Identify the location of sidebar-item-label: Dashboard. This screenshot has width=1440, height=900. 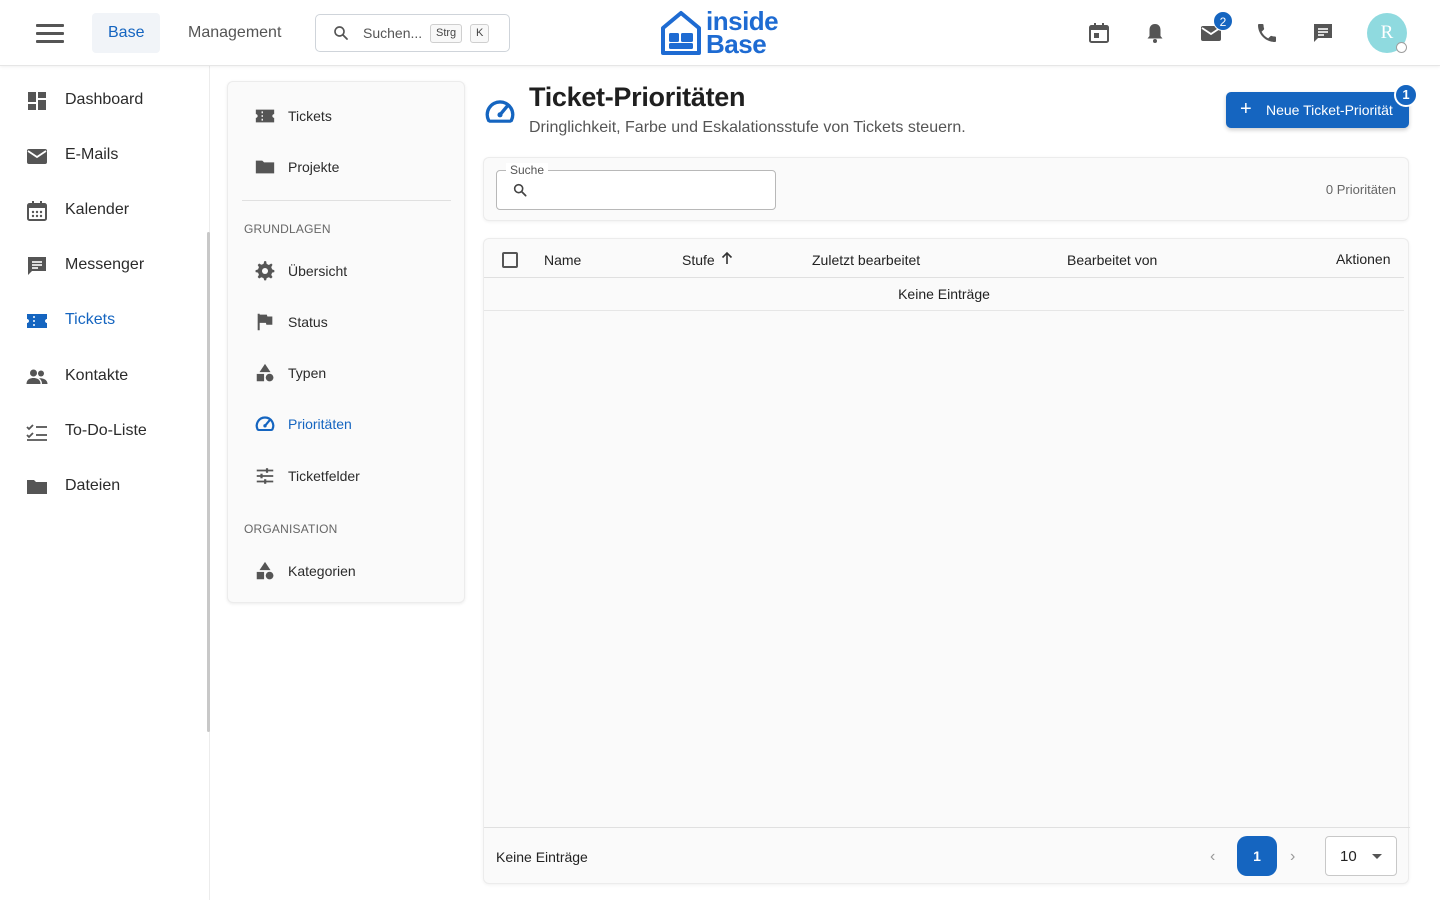
(104, 99).